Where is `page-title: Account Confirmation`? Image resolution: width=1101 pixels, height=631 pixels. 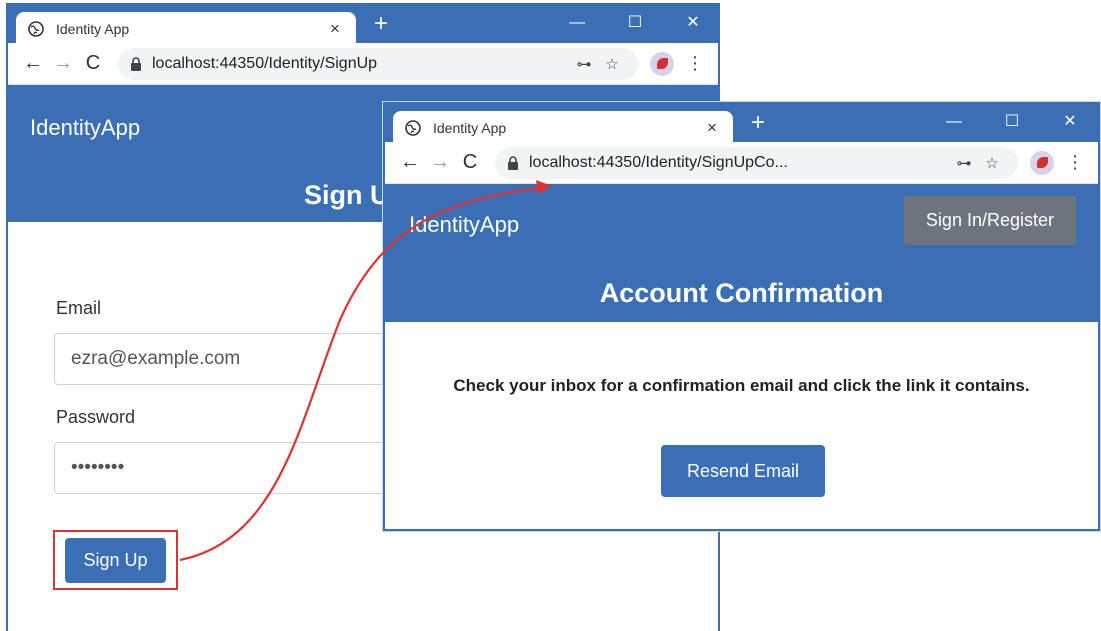 page-title: Account Confirmation is located at coordinates (741, 293).